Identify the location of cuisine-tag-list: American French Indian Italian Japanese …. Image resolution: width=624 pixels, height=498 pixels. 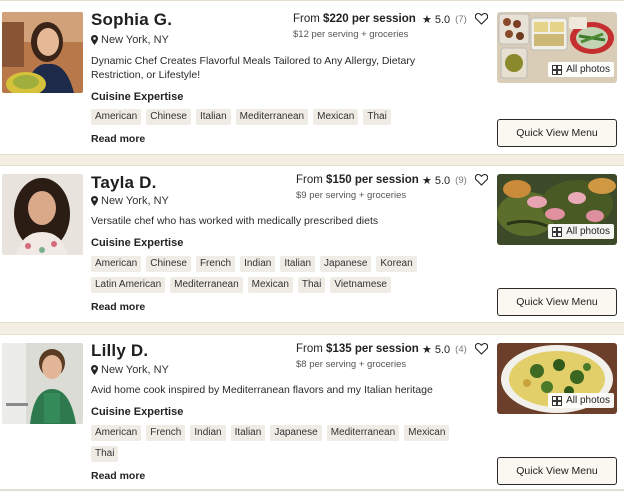
(281, 443).